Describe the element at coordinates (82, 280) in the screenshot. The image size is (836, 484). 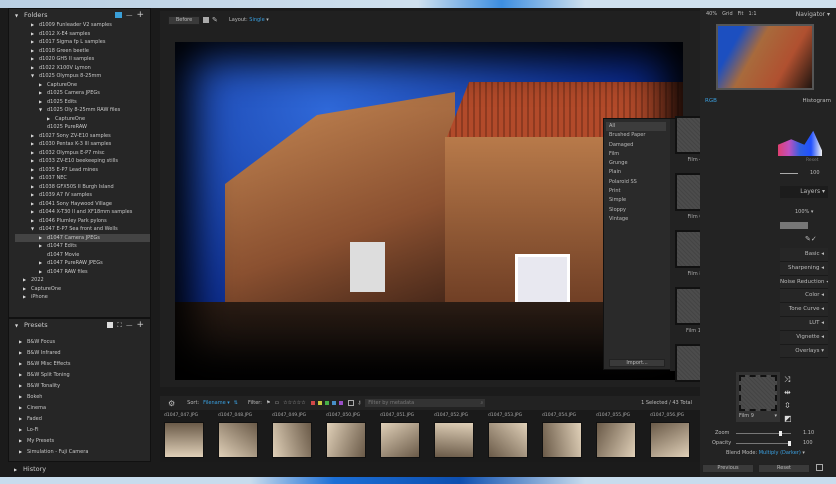
I see `folder-item: ▶ 2022` at that location.